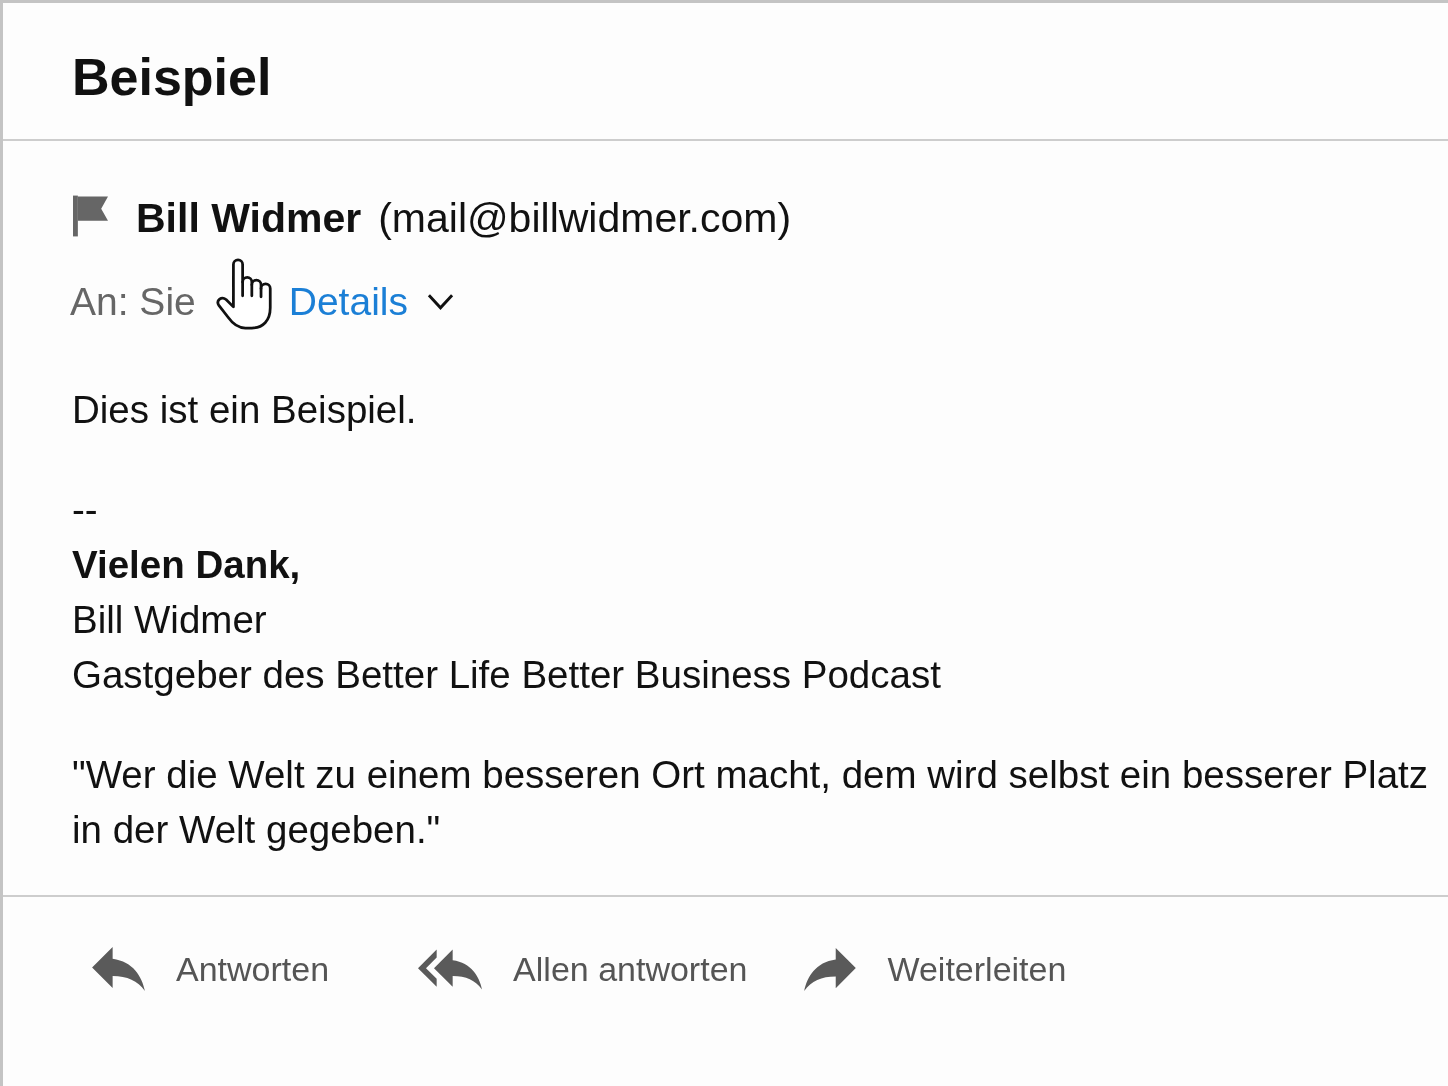  Describe the element at coordinates (249, 218) in the screenshot. I see `sender-name: Bill Widmer` at that location.